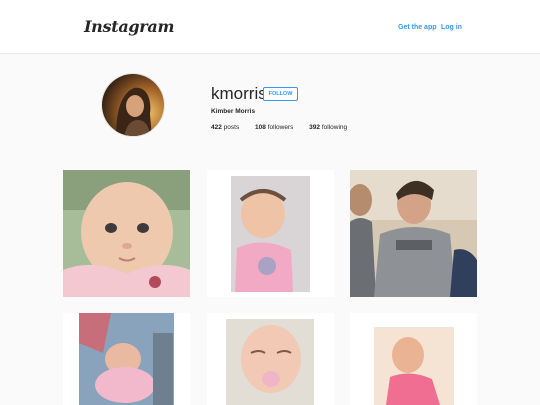  I want to click on followers-count: 108, so click(260, 127).